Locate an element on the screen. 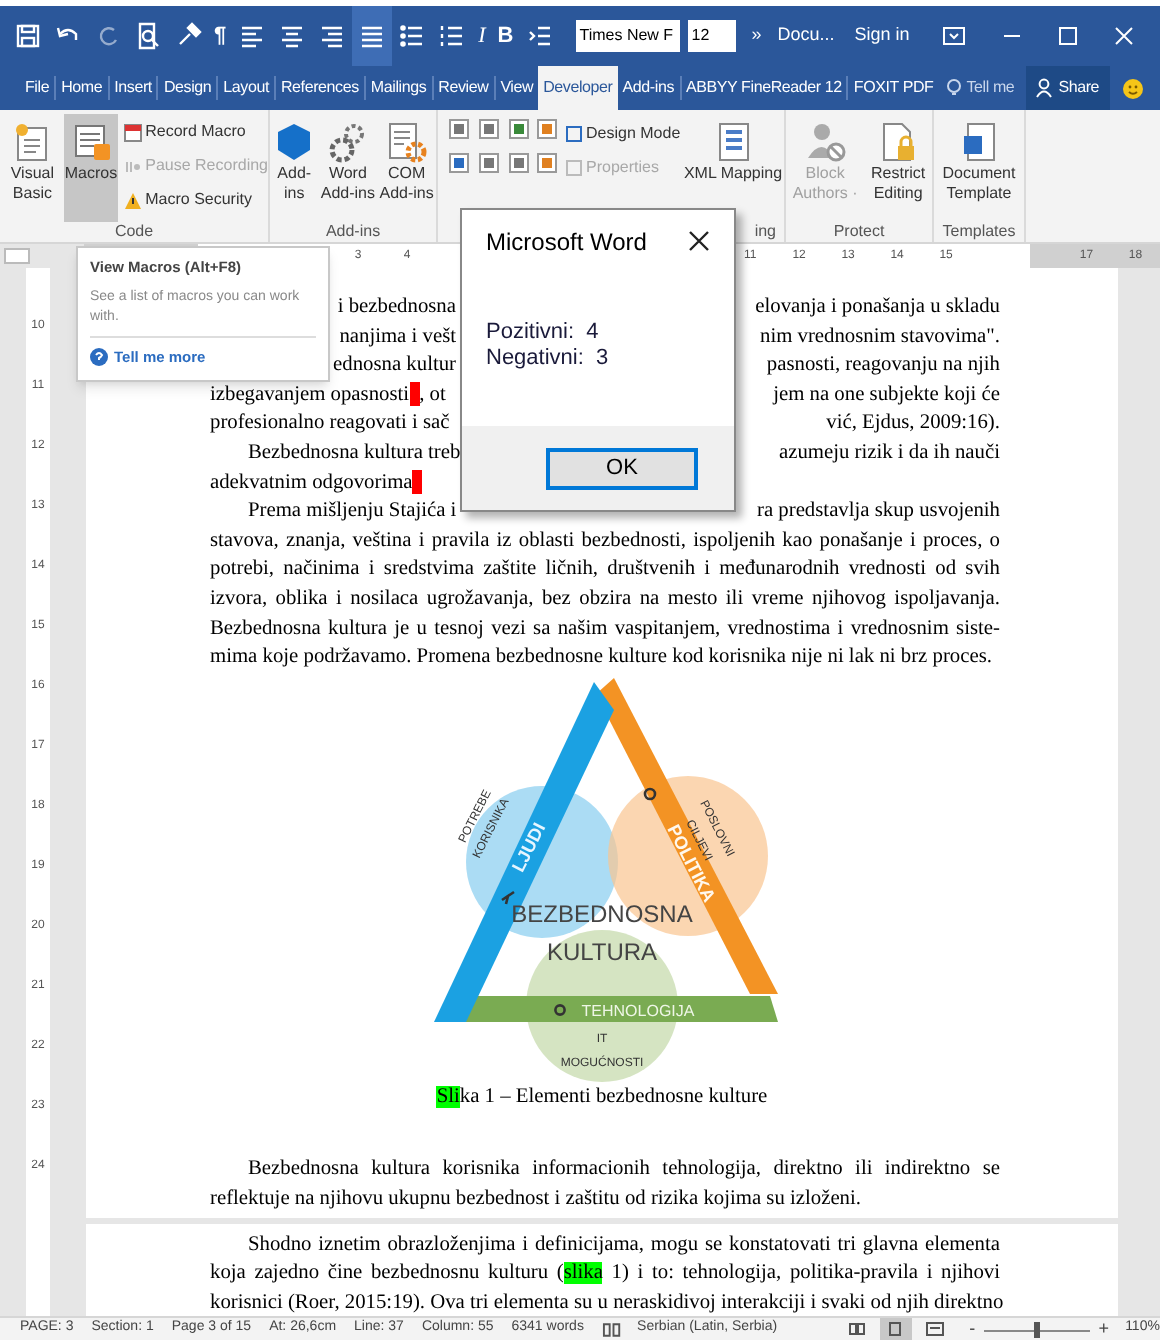  close-icon is located at coordinates (699, 241).